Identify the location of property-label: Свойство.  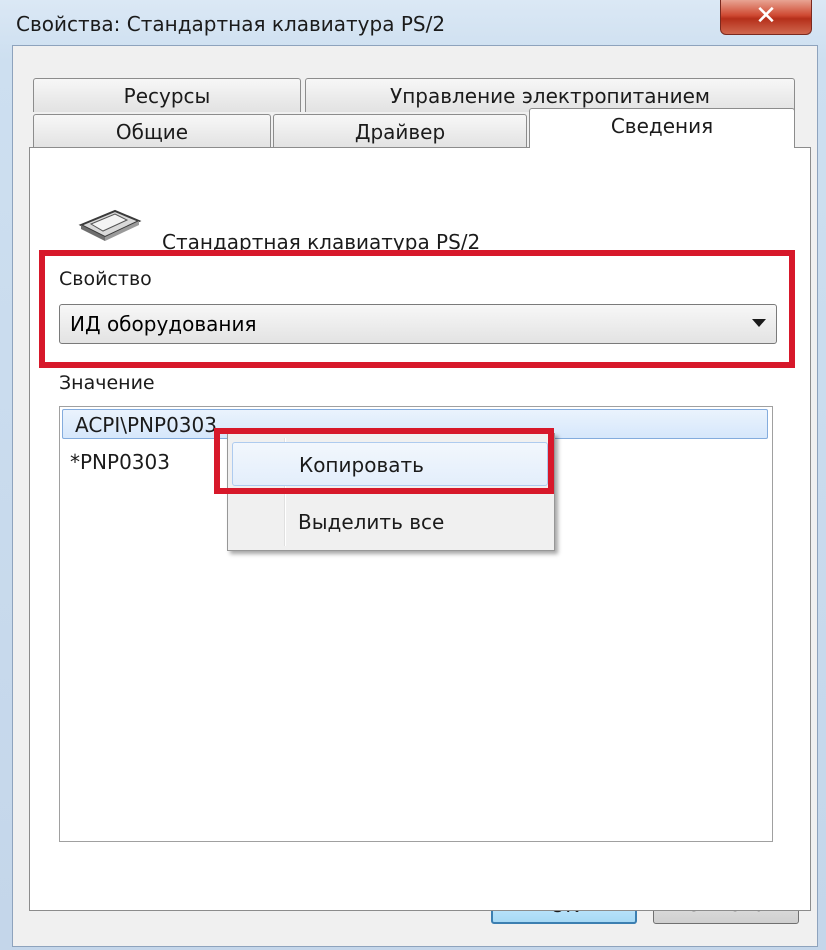
(105, 279).